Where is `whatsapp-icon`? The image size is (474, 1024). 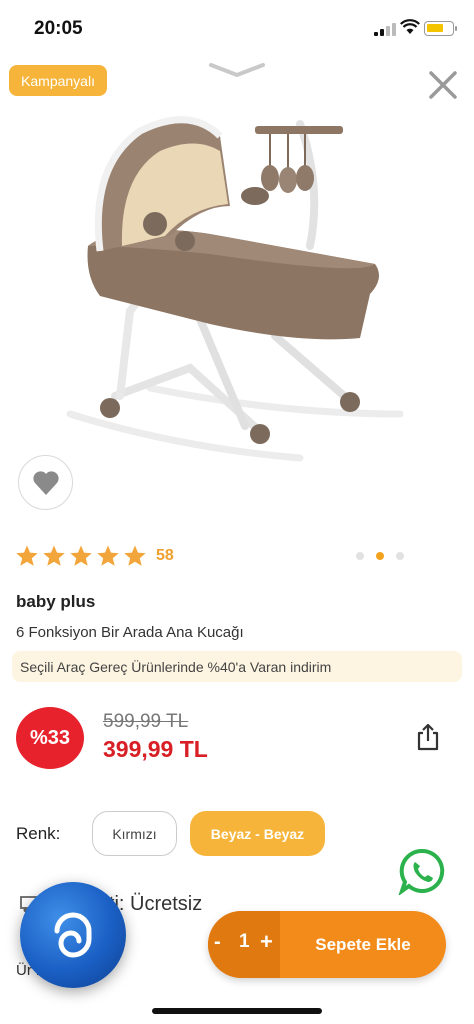
whatsapp-icon is located at coordinates (422, 871).